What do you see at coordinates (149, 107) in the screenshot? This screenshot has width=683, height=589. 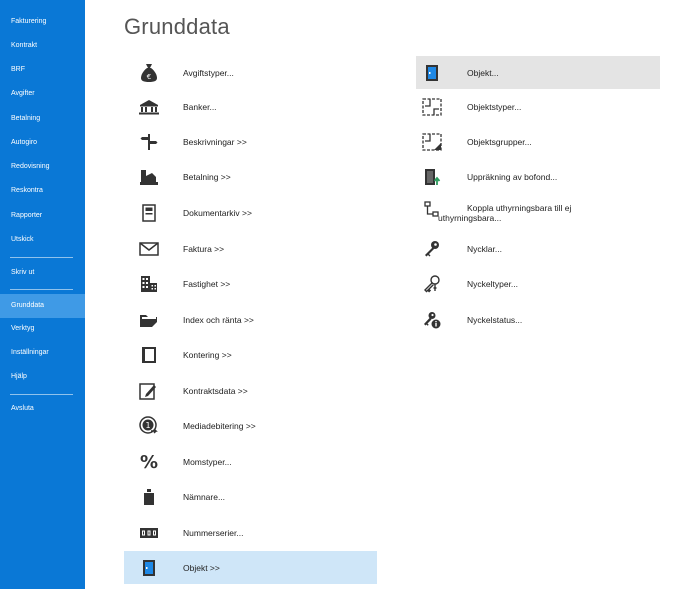 I see `bank-icon` at bounding box center [149, 107].